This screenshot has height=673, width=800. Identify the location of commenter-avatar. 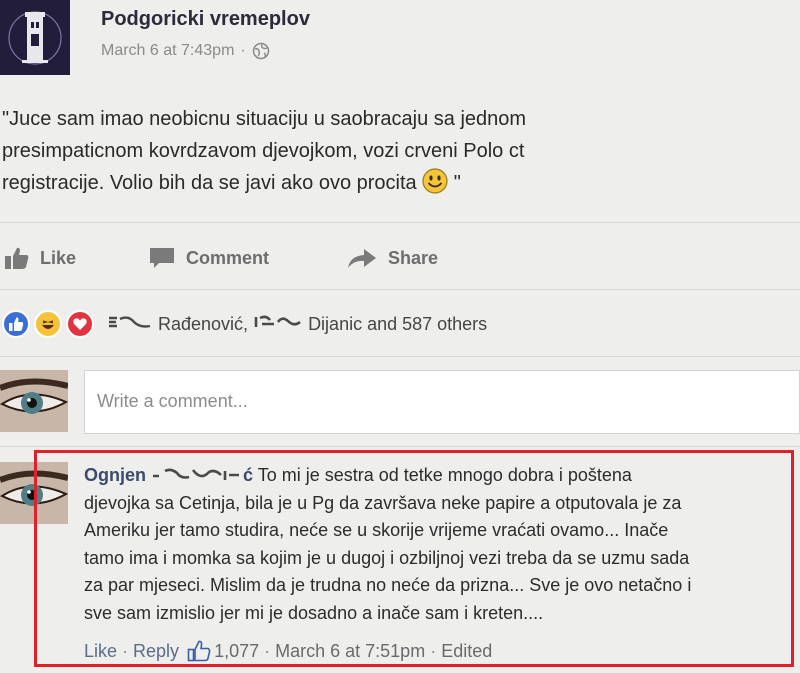
(34, 493).